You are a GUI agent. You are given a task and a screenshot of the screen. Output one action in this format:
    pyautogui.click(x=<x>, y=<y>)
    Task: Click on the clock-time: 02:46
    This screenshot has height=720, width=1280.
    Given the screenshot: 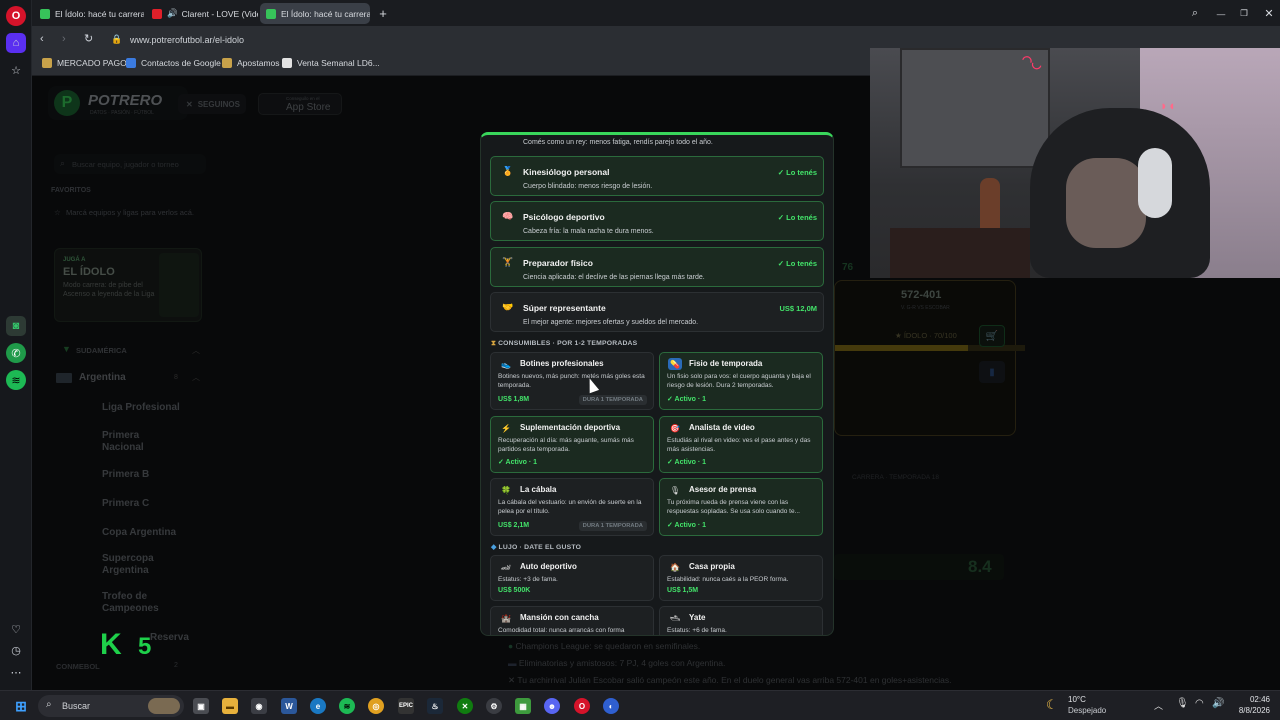 What is the action you would take?
    pyautogui.click(x=1252, y=699)
    